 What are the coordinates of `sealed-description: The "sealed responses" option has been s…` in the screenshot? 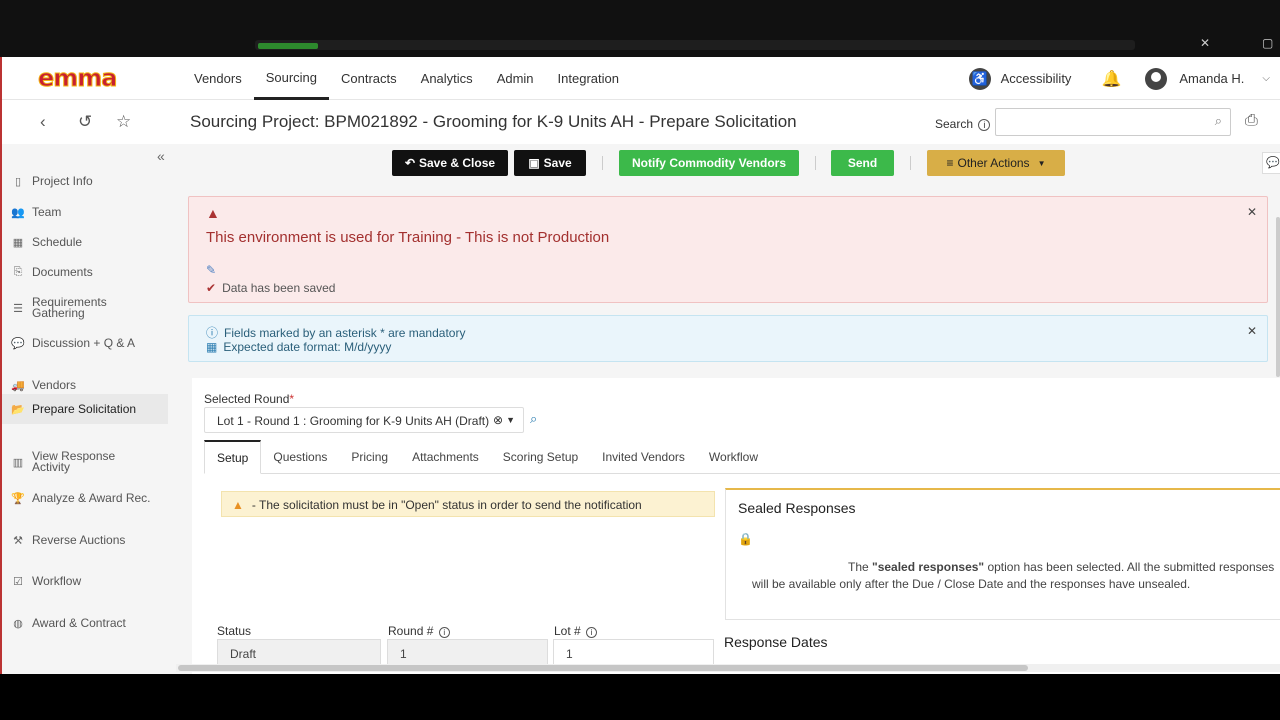 It's located at (1013, 575).